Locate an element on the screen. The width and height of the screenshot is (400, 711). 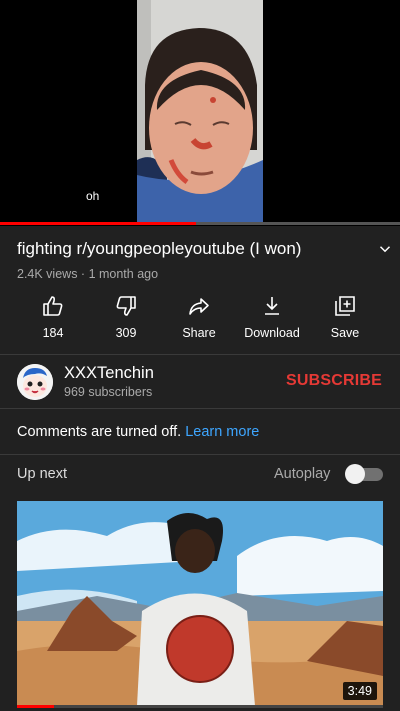
upload-age: 1 month ago is located at coordinates (123, 274).